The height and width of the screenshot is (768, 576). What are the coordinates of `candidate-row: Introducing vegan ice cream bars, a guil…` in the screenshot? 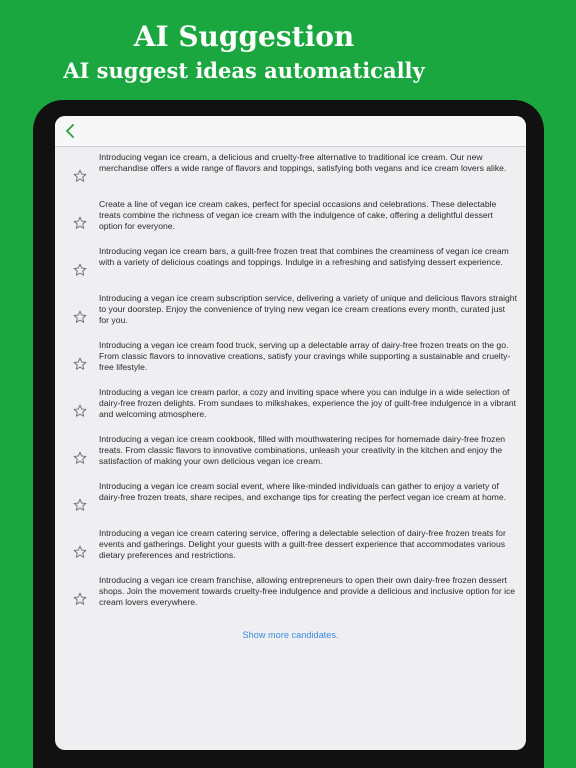 It's located at (290, 269).